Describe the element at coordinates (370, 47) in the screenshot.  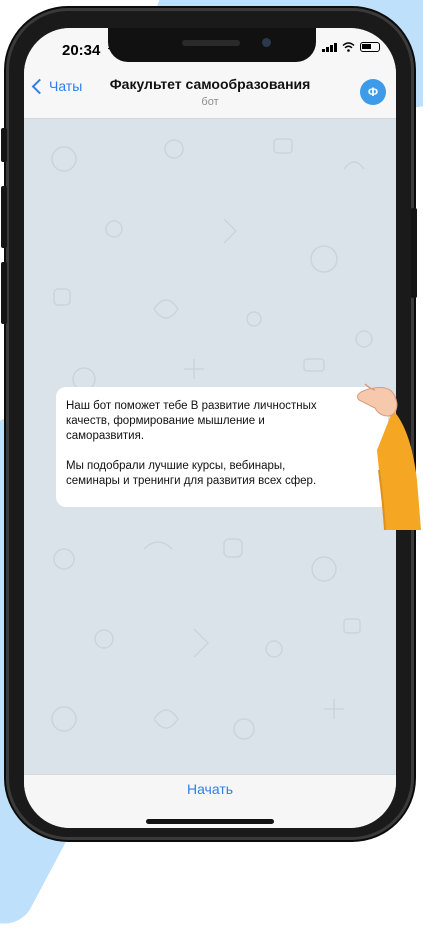
I see `battery-icon` at that location.